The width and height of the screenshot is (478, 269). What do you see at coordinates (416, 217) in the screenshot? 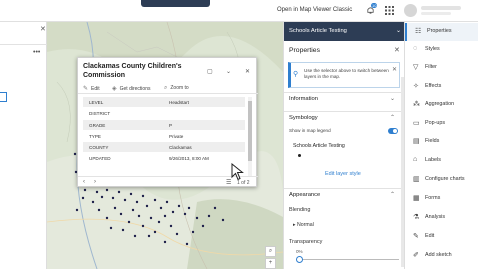
I see `analysis-icon: ⚗` at bounding box center [416, 217].